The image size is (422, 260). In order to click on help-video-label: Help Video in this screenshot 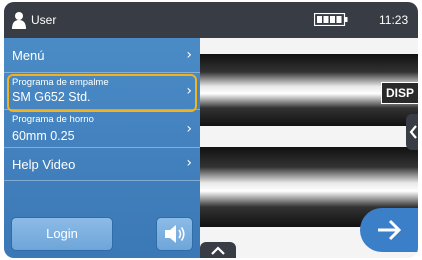, I will do `click(44, 164)`.